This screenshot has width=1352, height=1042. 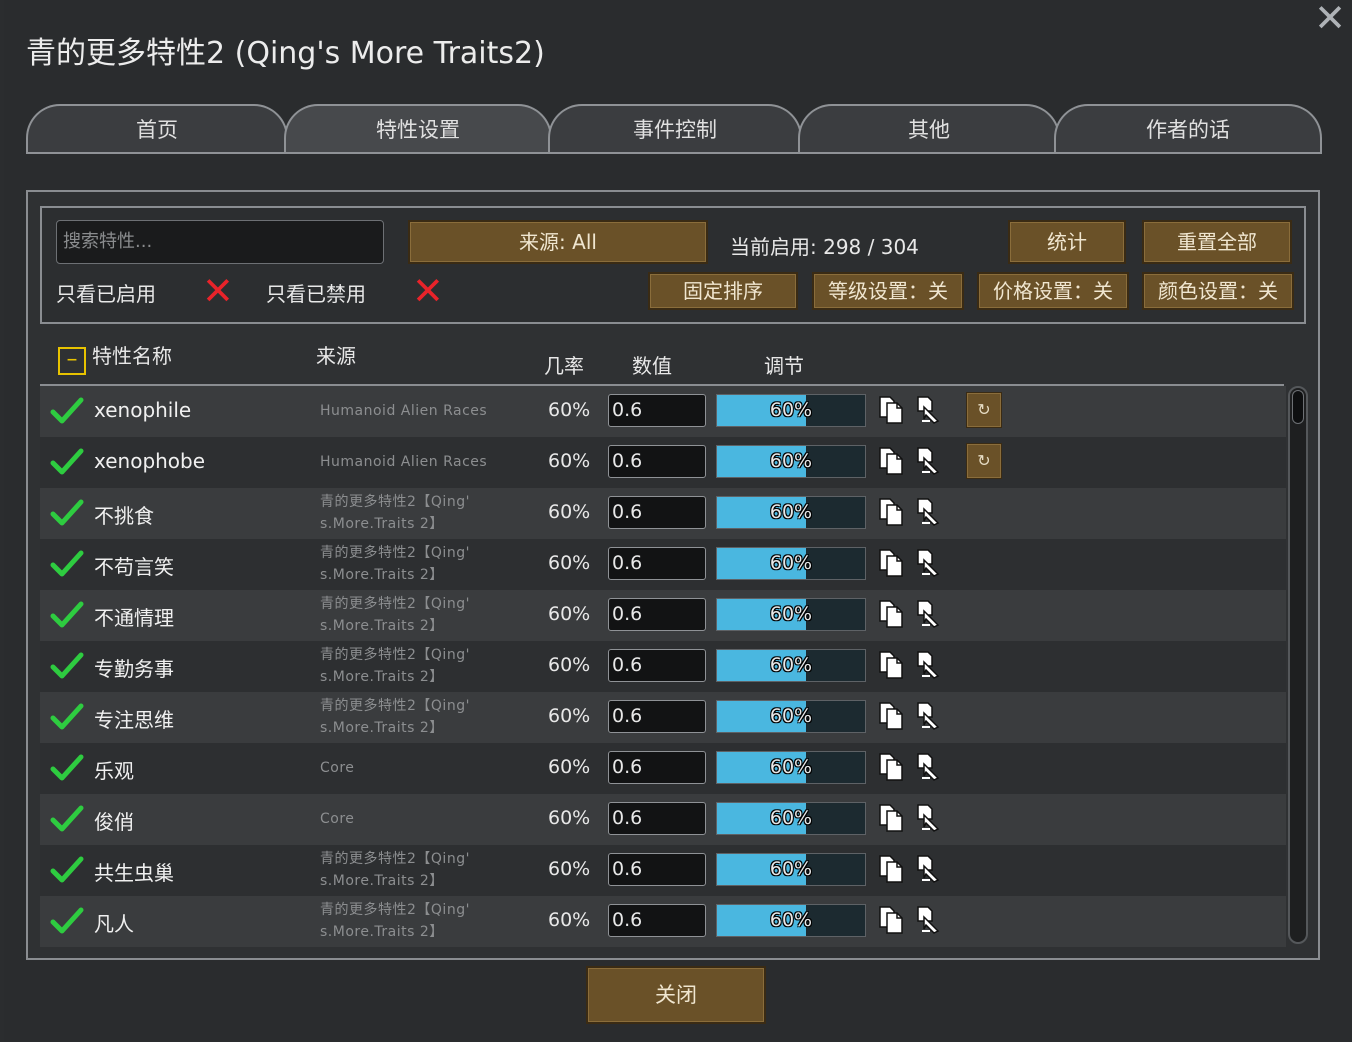 I want to click on trait-source-line: Core, so click(x=337, y=819).